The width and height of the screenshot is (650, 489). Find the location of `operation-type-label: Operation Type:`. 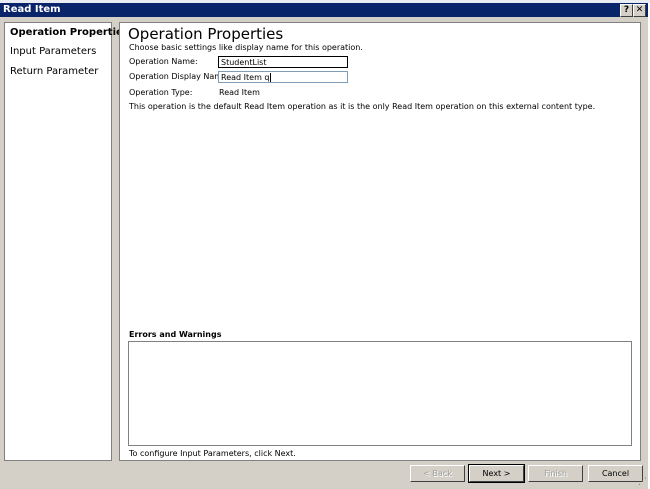

operation-type-label: Operation Type: is located at coordinates (161, 92).